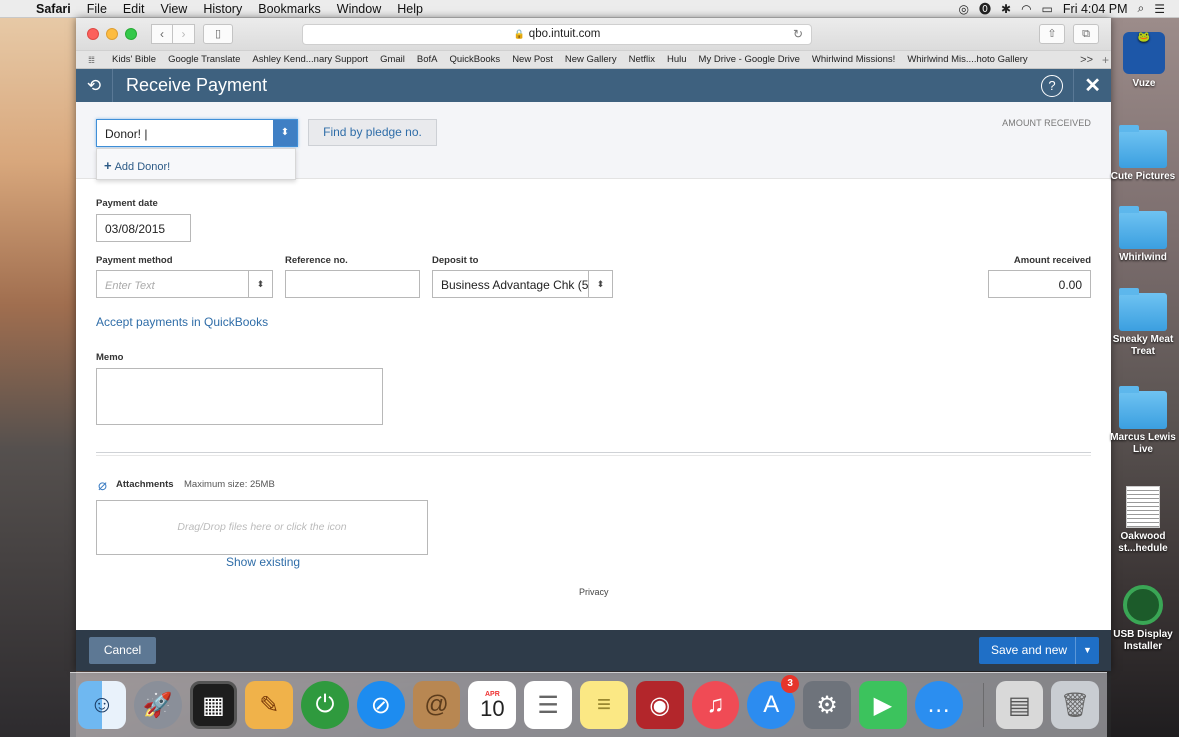 The width and height of the screenshot is (1179, 737). Describe the element at coordinates (1039, 650) in the screenshot. I see `save-and-new-button: Save and new ▼` at that location.